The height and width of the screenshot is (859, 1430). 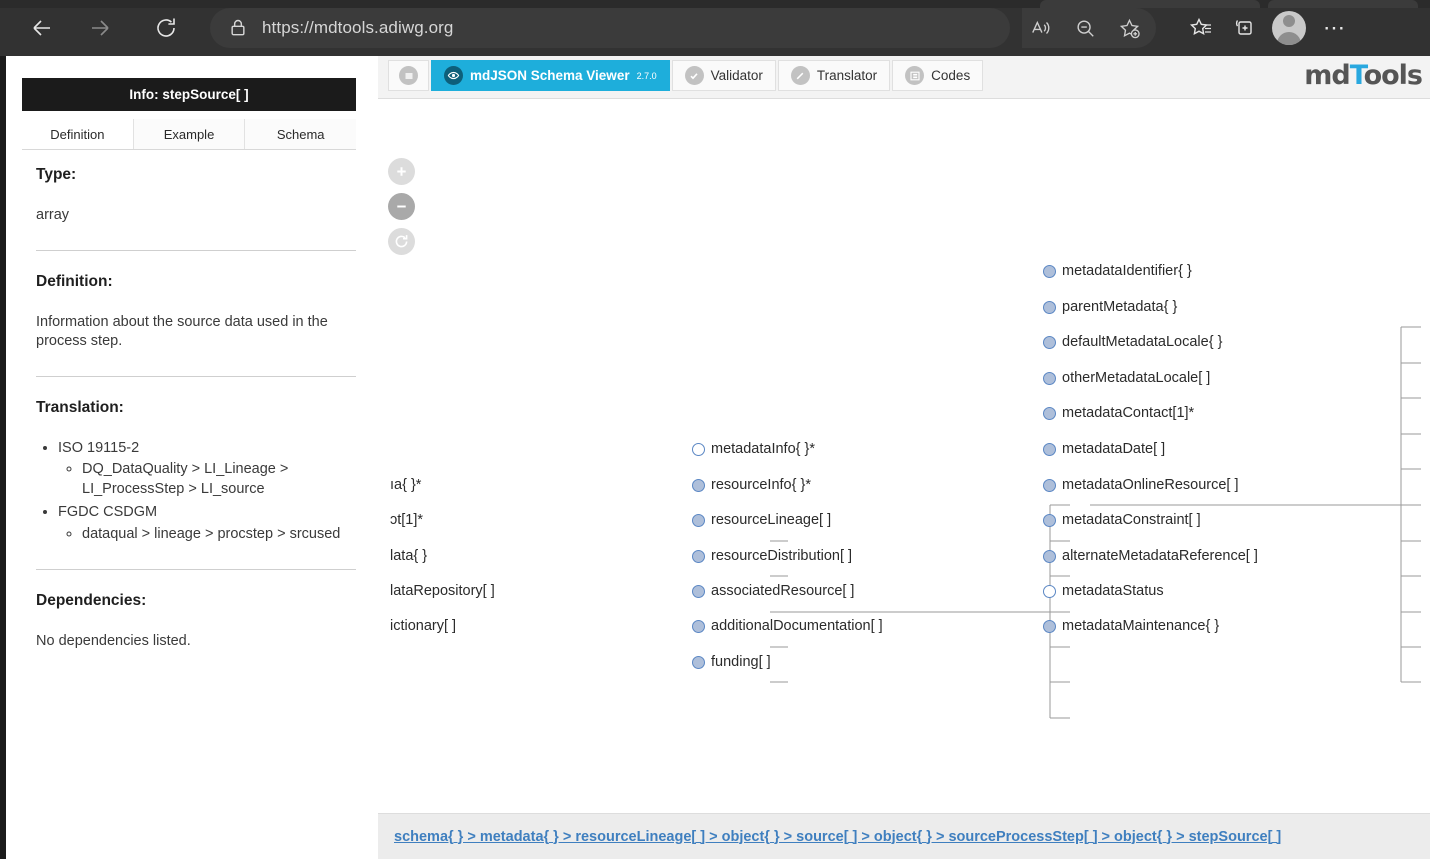 I want to click on tree-node-label: lata{ }, so click(x=409, y=556).